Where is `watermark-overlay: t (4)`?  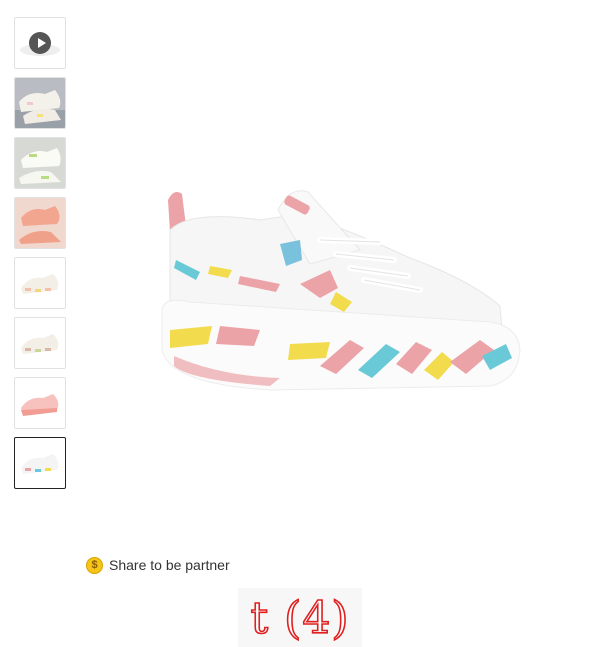 watermark-overlay: t (4) is located at coordinates (300, 617).